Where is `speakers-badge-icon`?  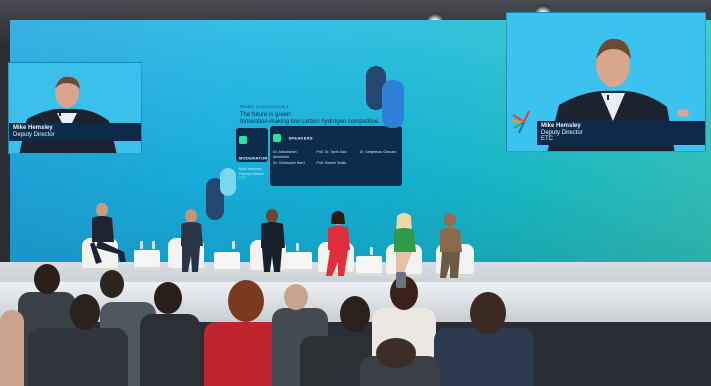
speakers-badge-icon is located at coordinates (277, 137).